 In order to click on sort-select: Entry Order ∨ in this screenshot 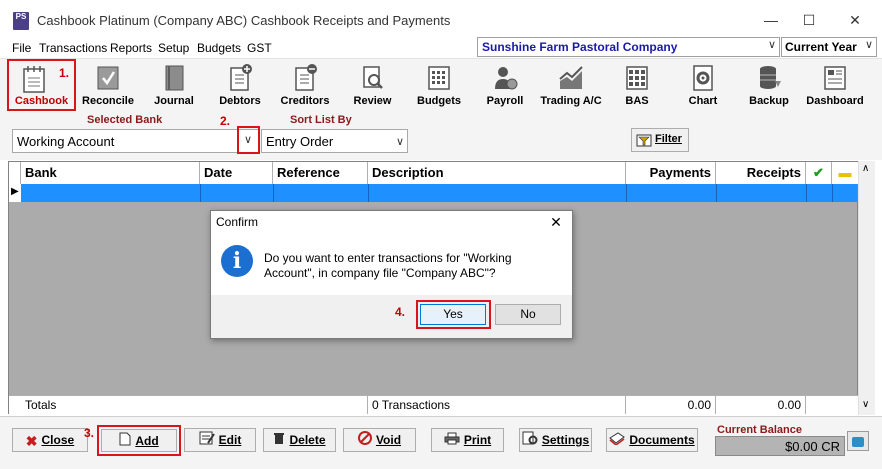, I will do `click(334, 141)`.